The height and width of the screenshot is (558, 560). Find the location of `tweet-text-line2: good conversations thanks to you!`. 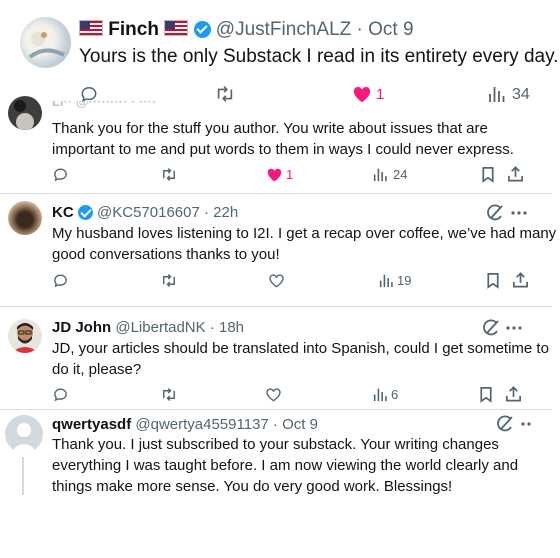

tweet-text-line2: good conversations thanks to you! is located at coordinates (166, 254).